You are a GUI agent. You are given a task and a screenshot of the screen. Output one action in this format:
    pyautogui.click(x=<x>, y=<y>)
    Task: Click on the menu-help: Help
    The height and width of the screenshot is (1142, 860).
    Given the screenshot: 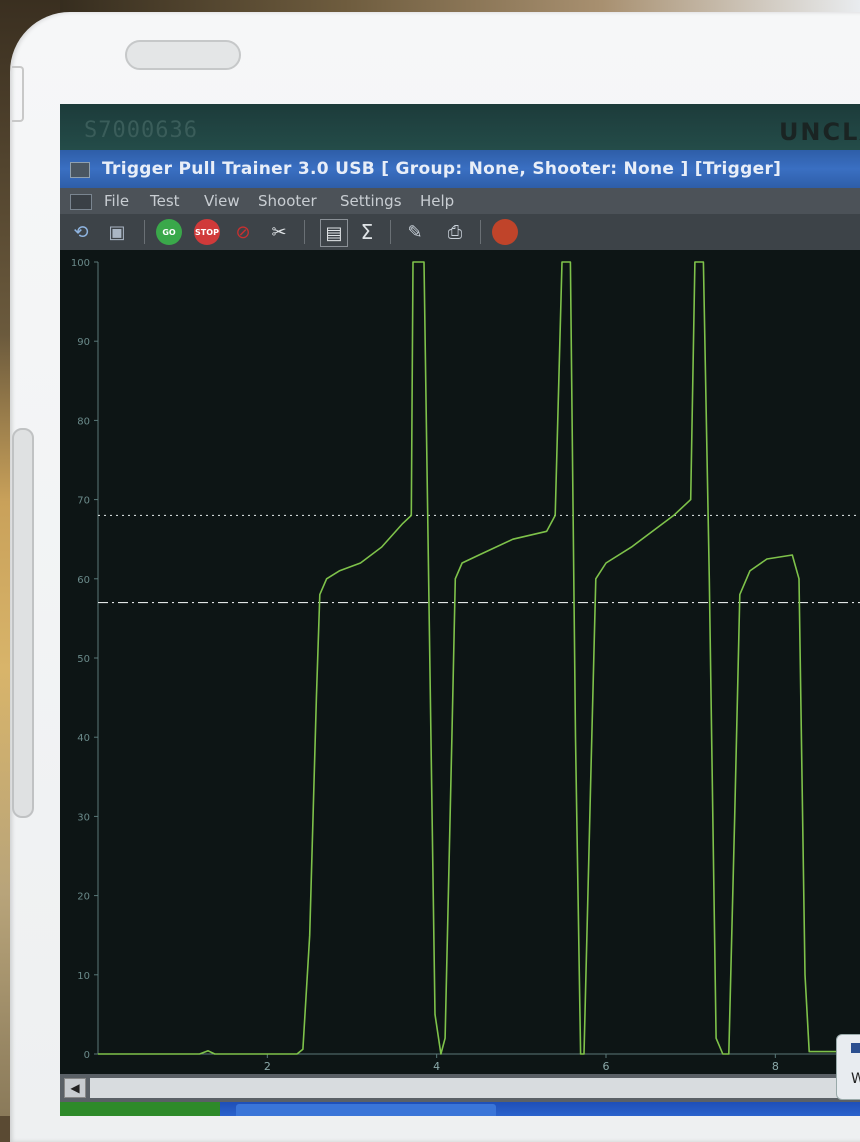 What is the action you would take?
    pyautogui.click(x=437, y=201)
    